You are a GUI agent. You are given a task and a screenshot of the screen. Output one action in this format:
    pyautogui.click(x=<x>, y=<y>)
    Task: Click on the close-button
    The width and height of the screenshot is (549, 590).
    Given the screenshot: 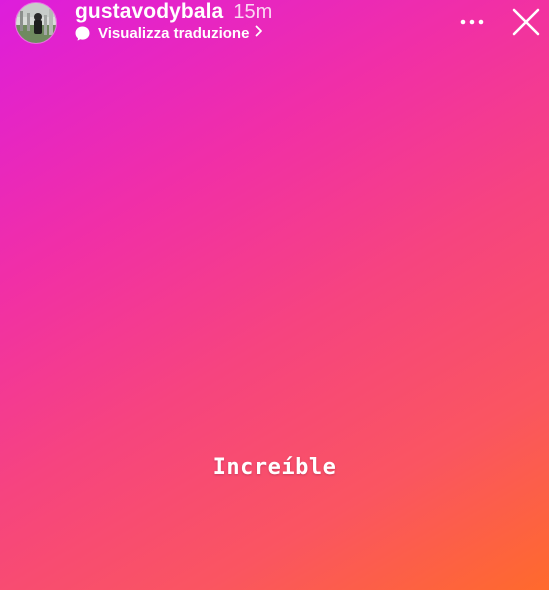 What is the action you would take?
    pyautogui.click(x=526, y=23)
    